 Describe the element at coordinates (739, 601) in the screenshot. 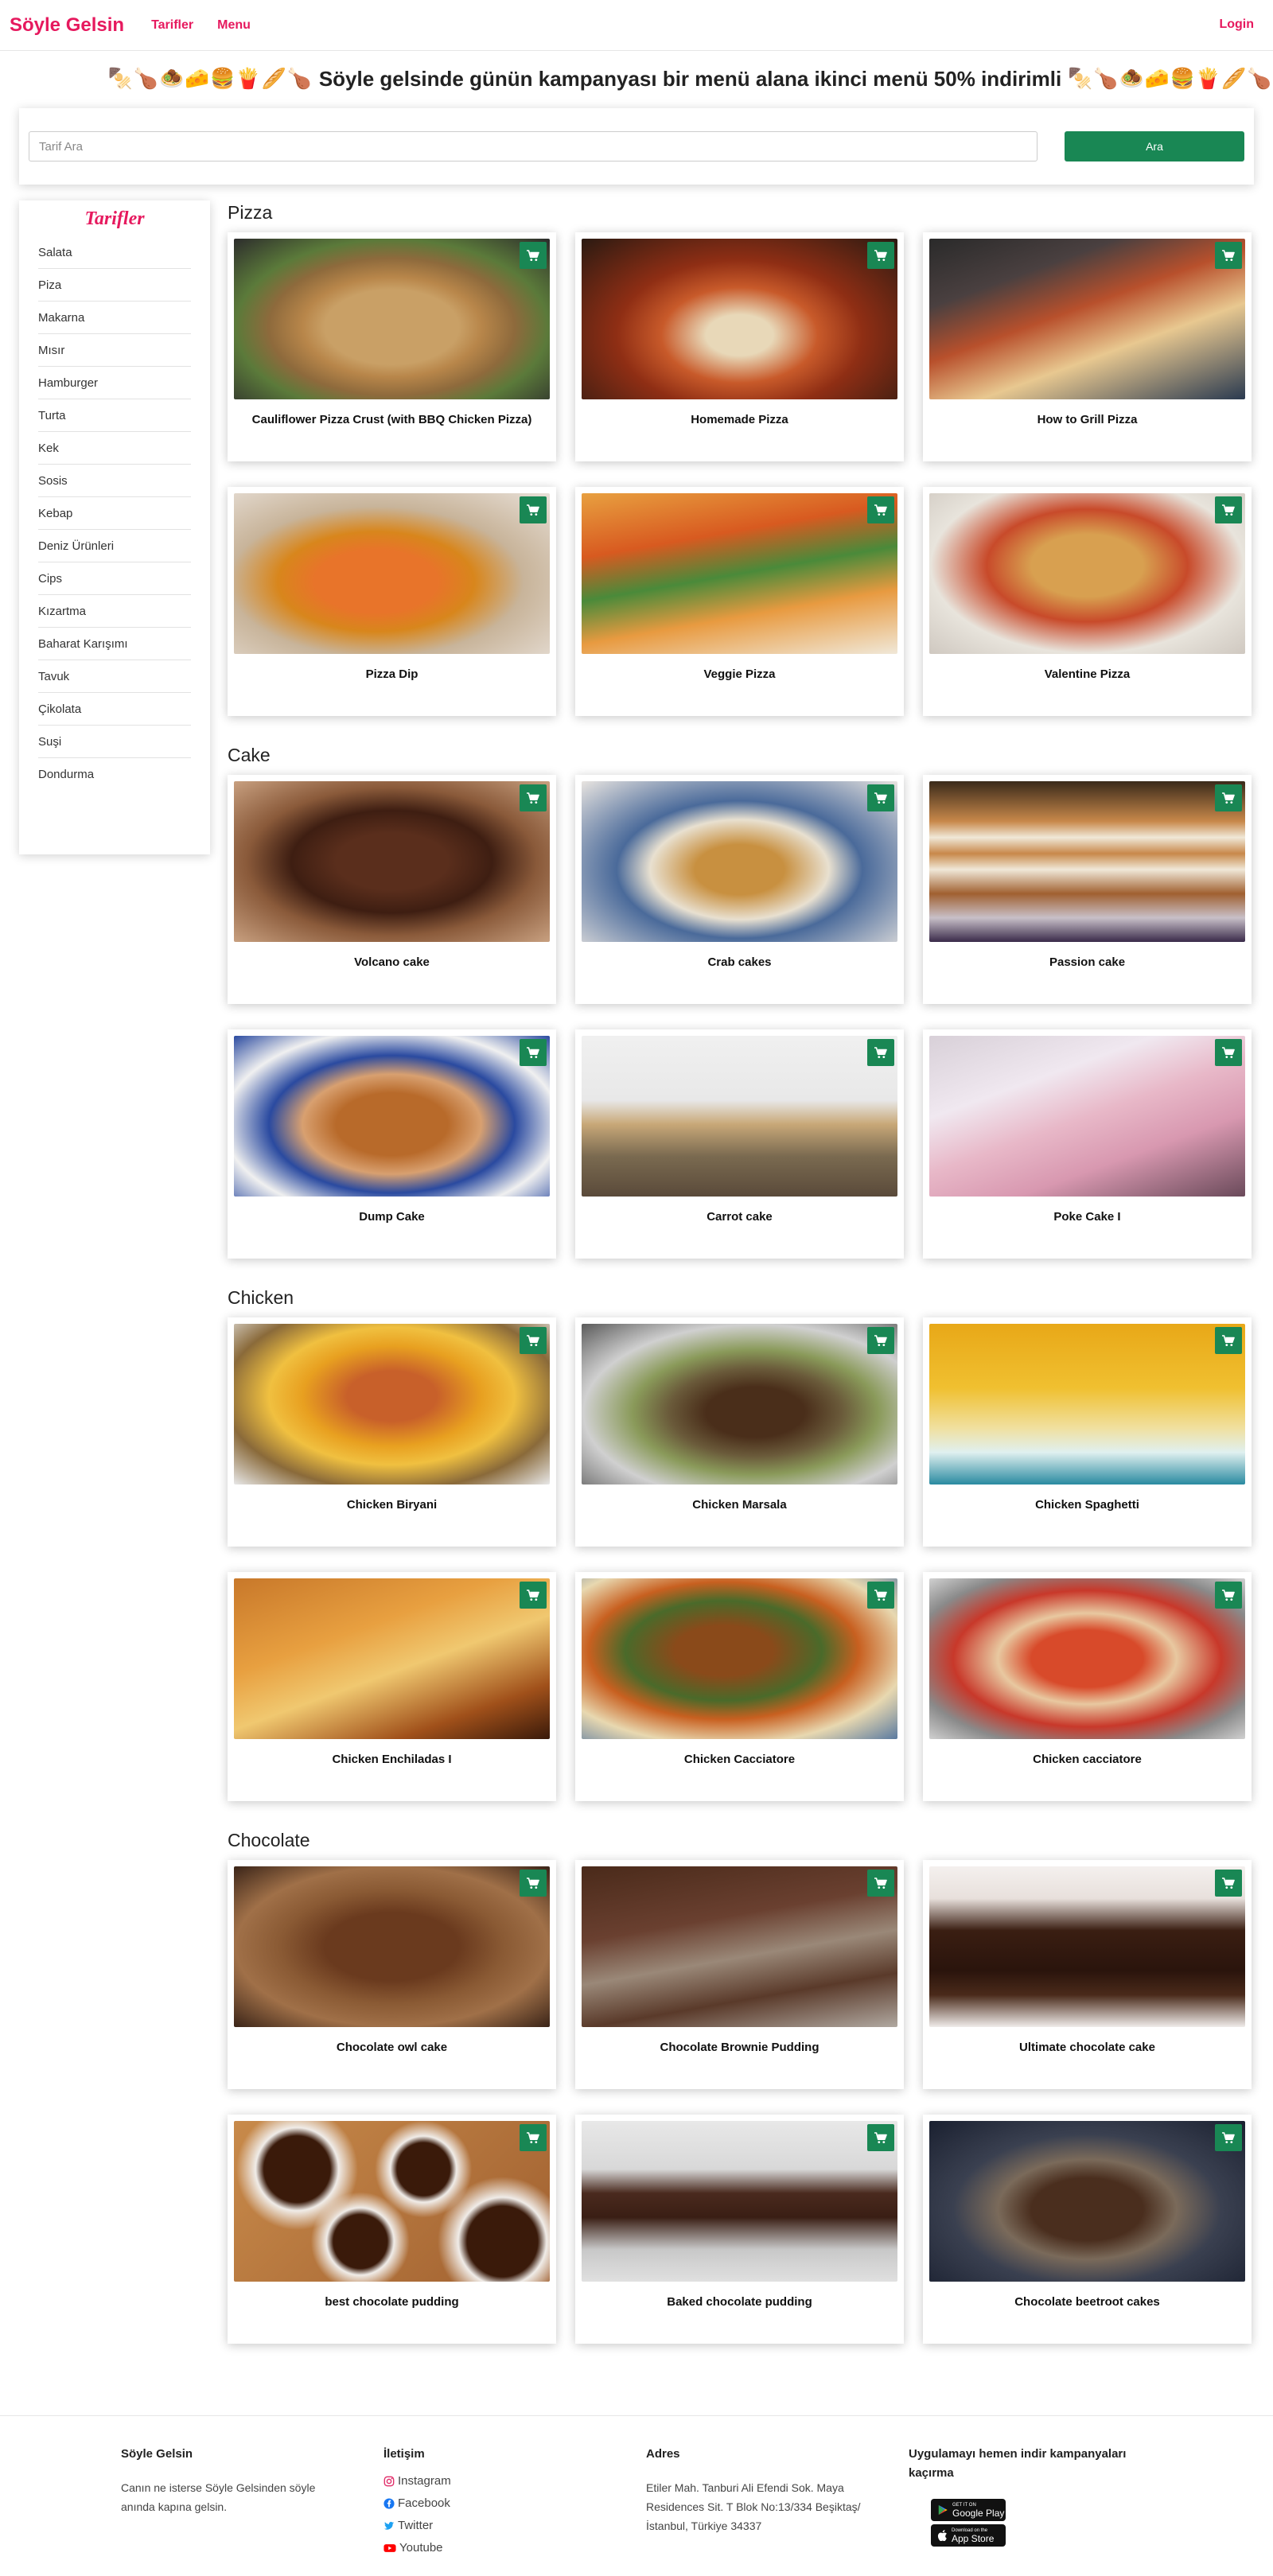

I see `recipe-card: Veggie Pizza` at that location.